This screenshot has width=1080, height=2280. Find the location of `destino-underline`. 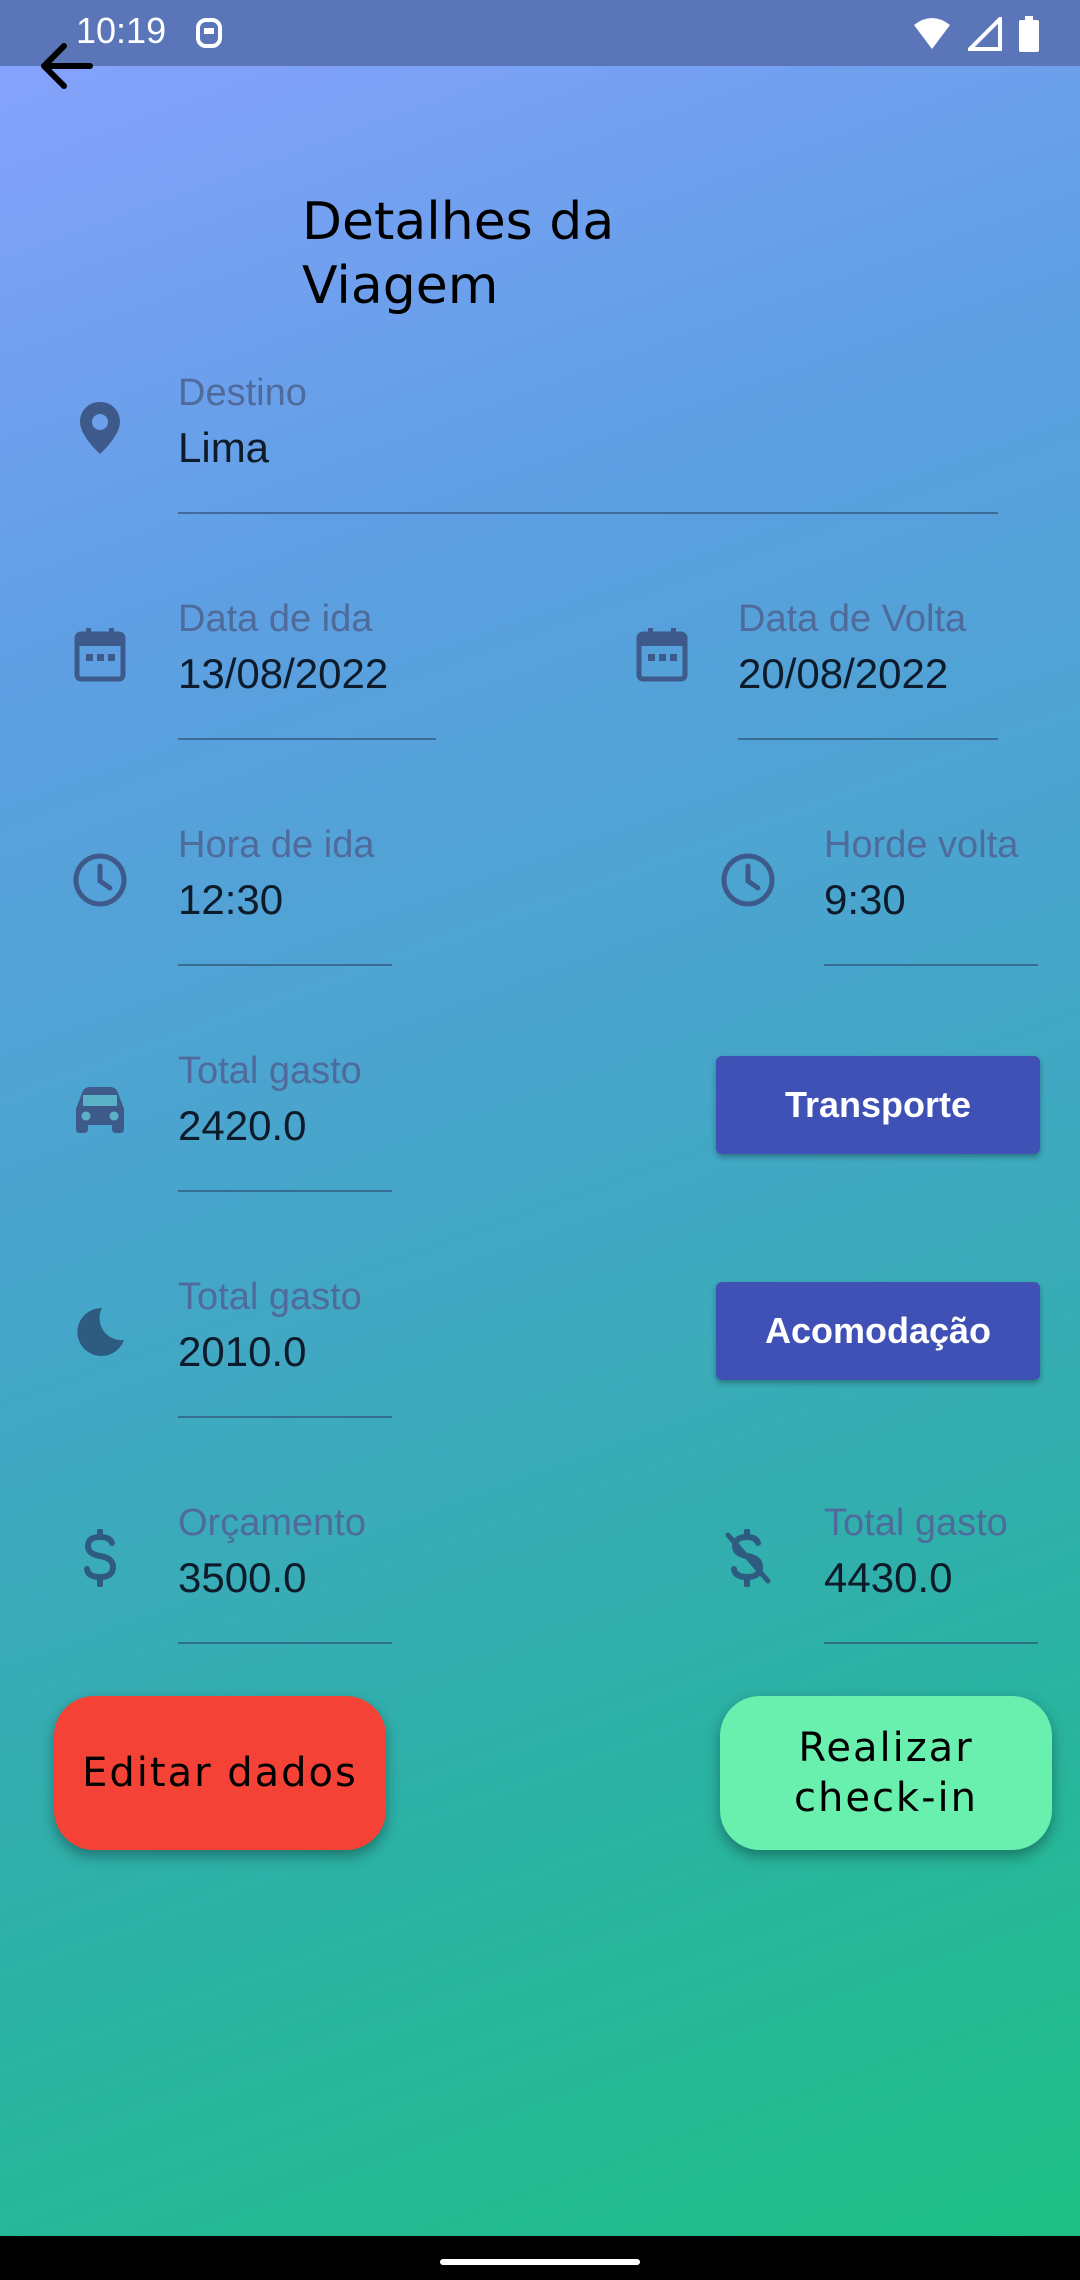

destino-underline is located at coordinates (588, 513).